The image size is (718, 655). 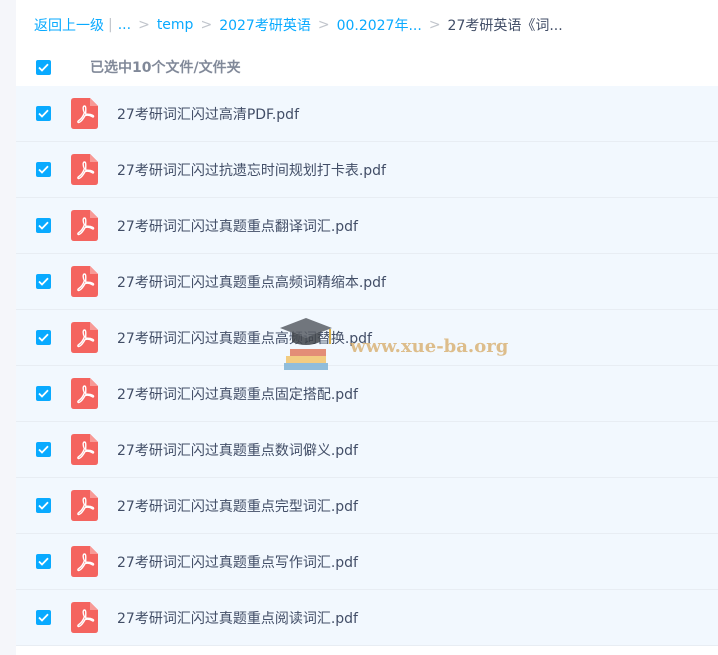 I want to click on breadcrumb-pipe: |, so click(x=110, y=25).